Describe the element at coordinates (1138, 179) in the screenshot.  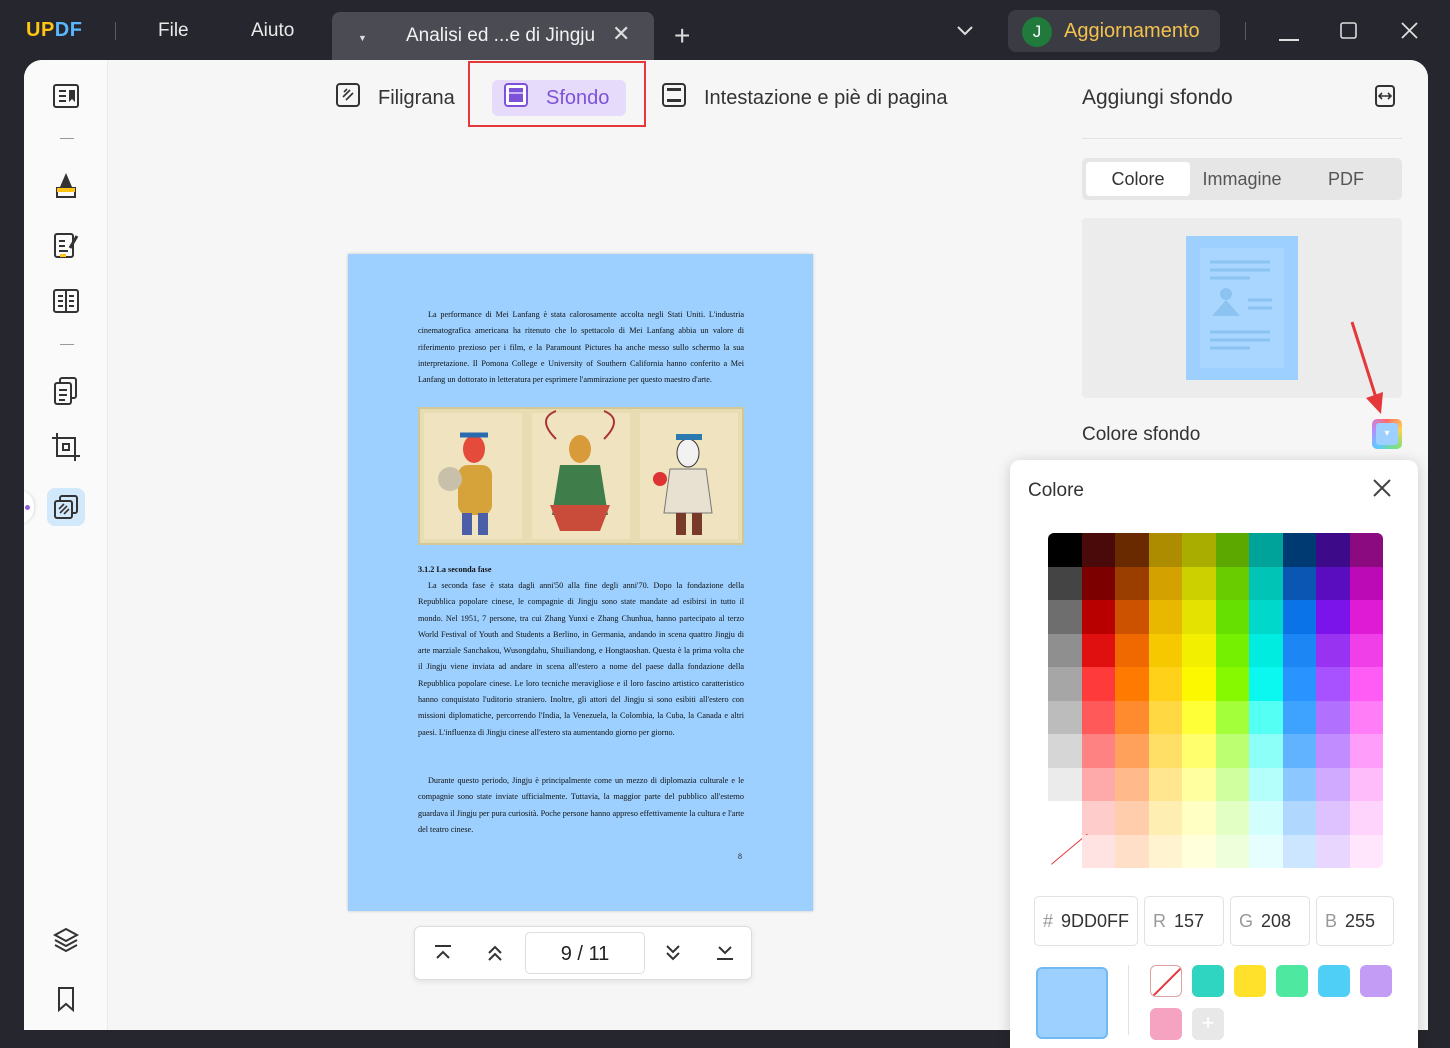
I see `tab-color: Colore` at that location.